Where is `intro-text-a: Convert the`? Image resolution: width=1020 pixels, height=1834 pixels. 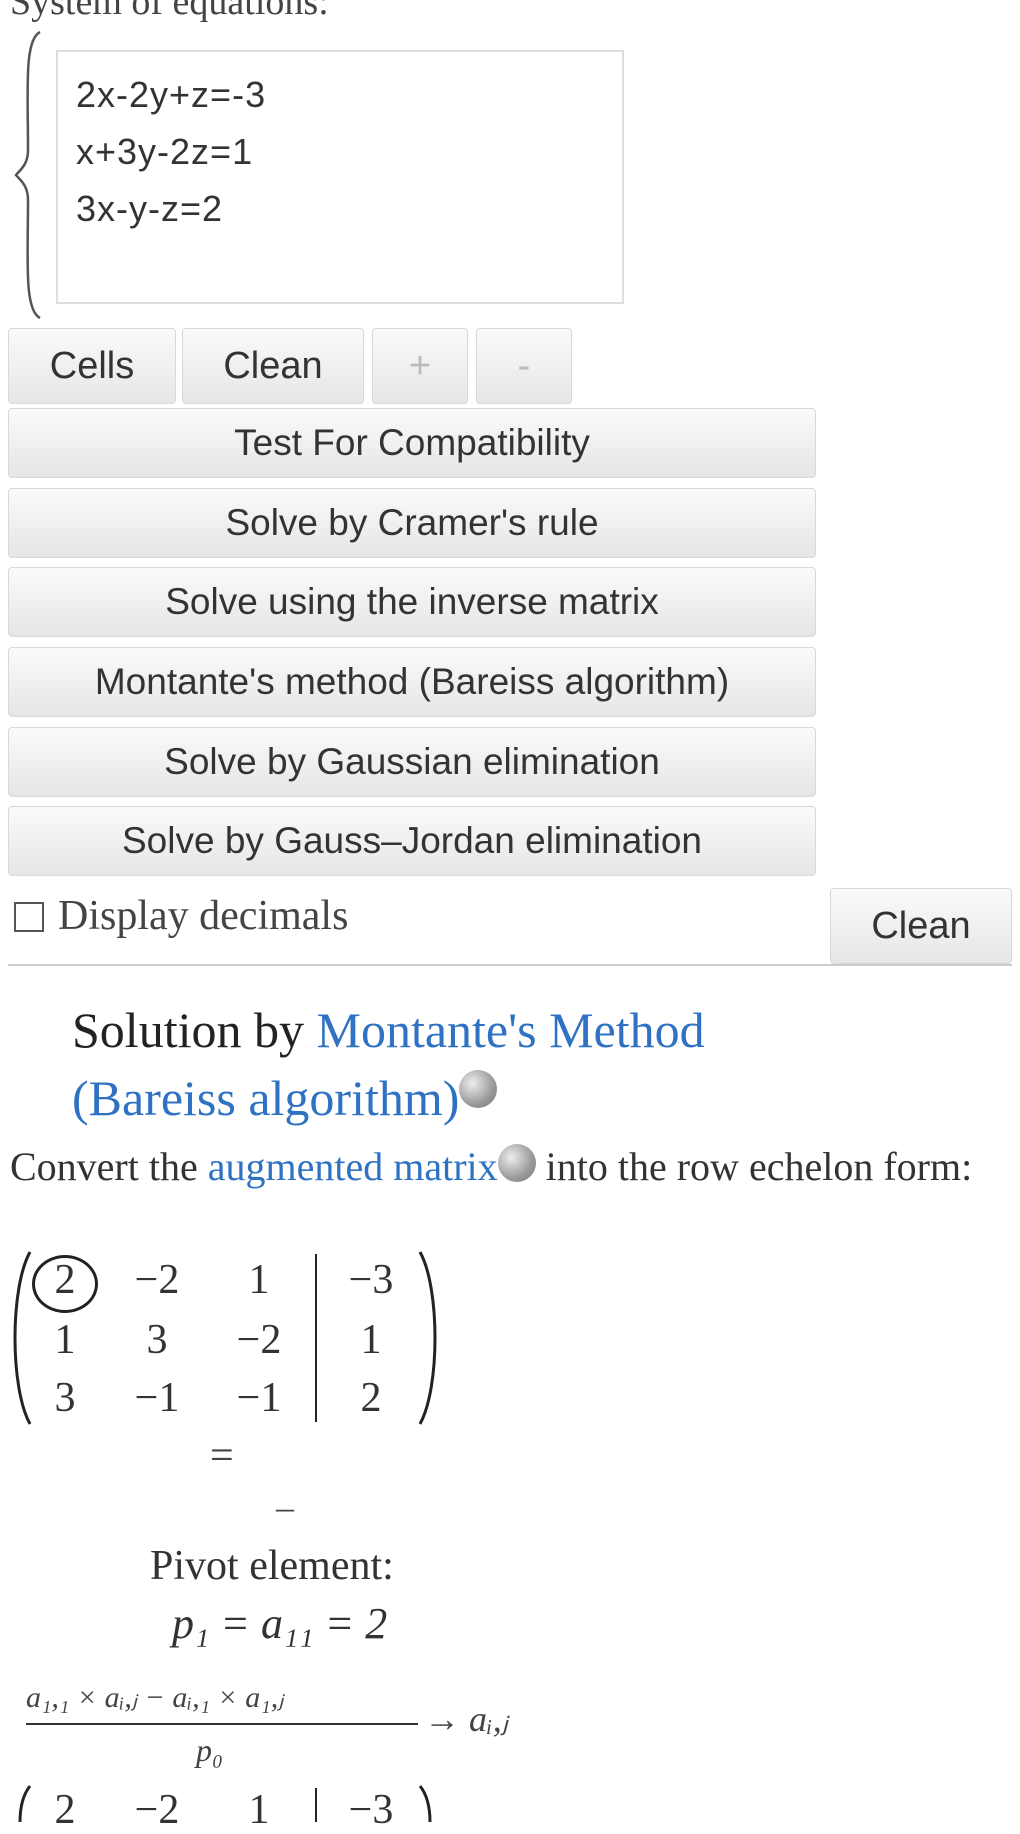
intro-text-a: Convert the is located at coordinates (109, 1166).